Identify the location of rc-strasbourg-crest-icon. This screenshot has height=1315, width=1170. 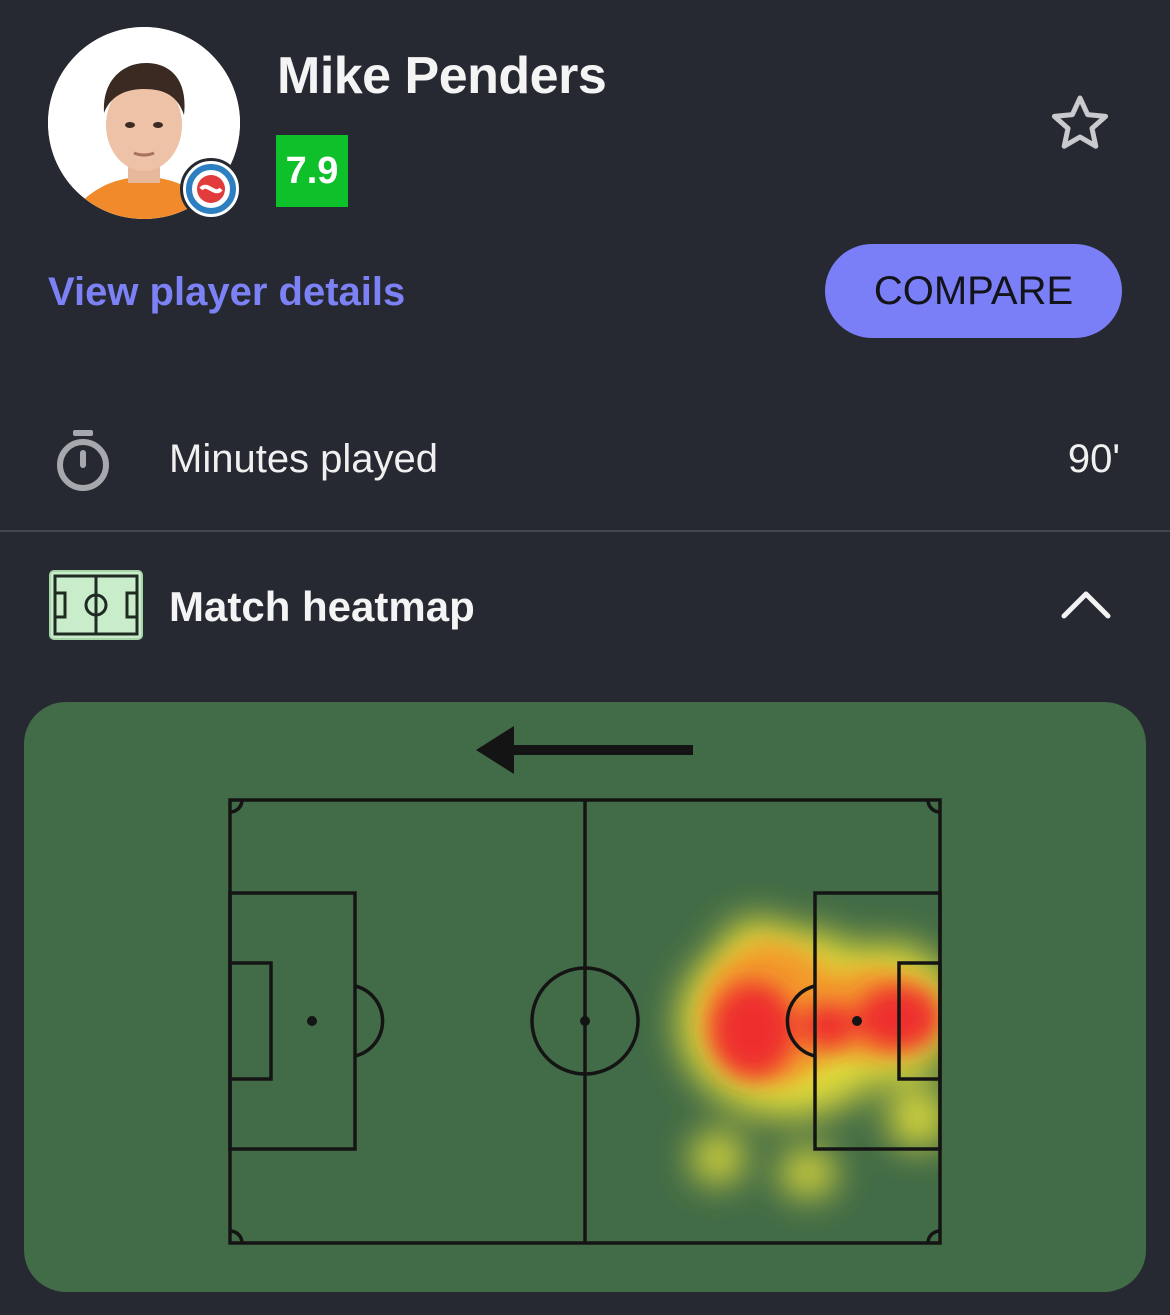
(211, 189).